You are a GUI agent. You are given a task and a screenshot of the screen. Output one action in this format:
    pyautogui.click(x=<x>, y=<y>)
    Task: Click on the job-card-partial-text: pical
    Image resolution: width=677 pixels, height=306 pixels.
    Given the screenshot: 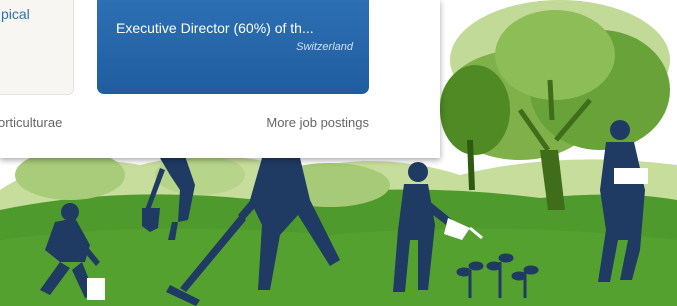 What is the action you would take?
    pyautogui.click(x=15, y=14)
    